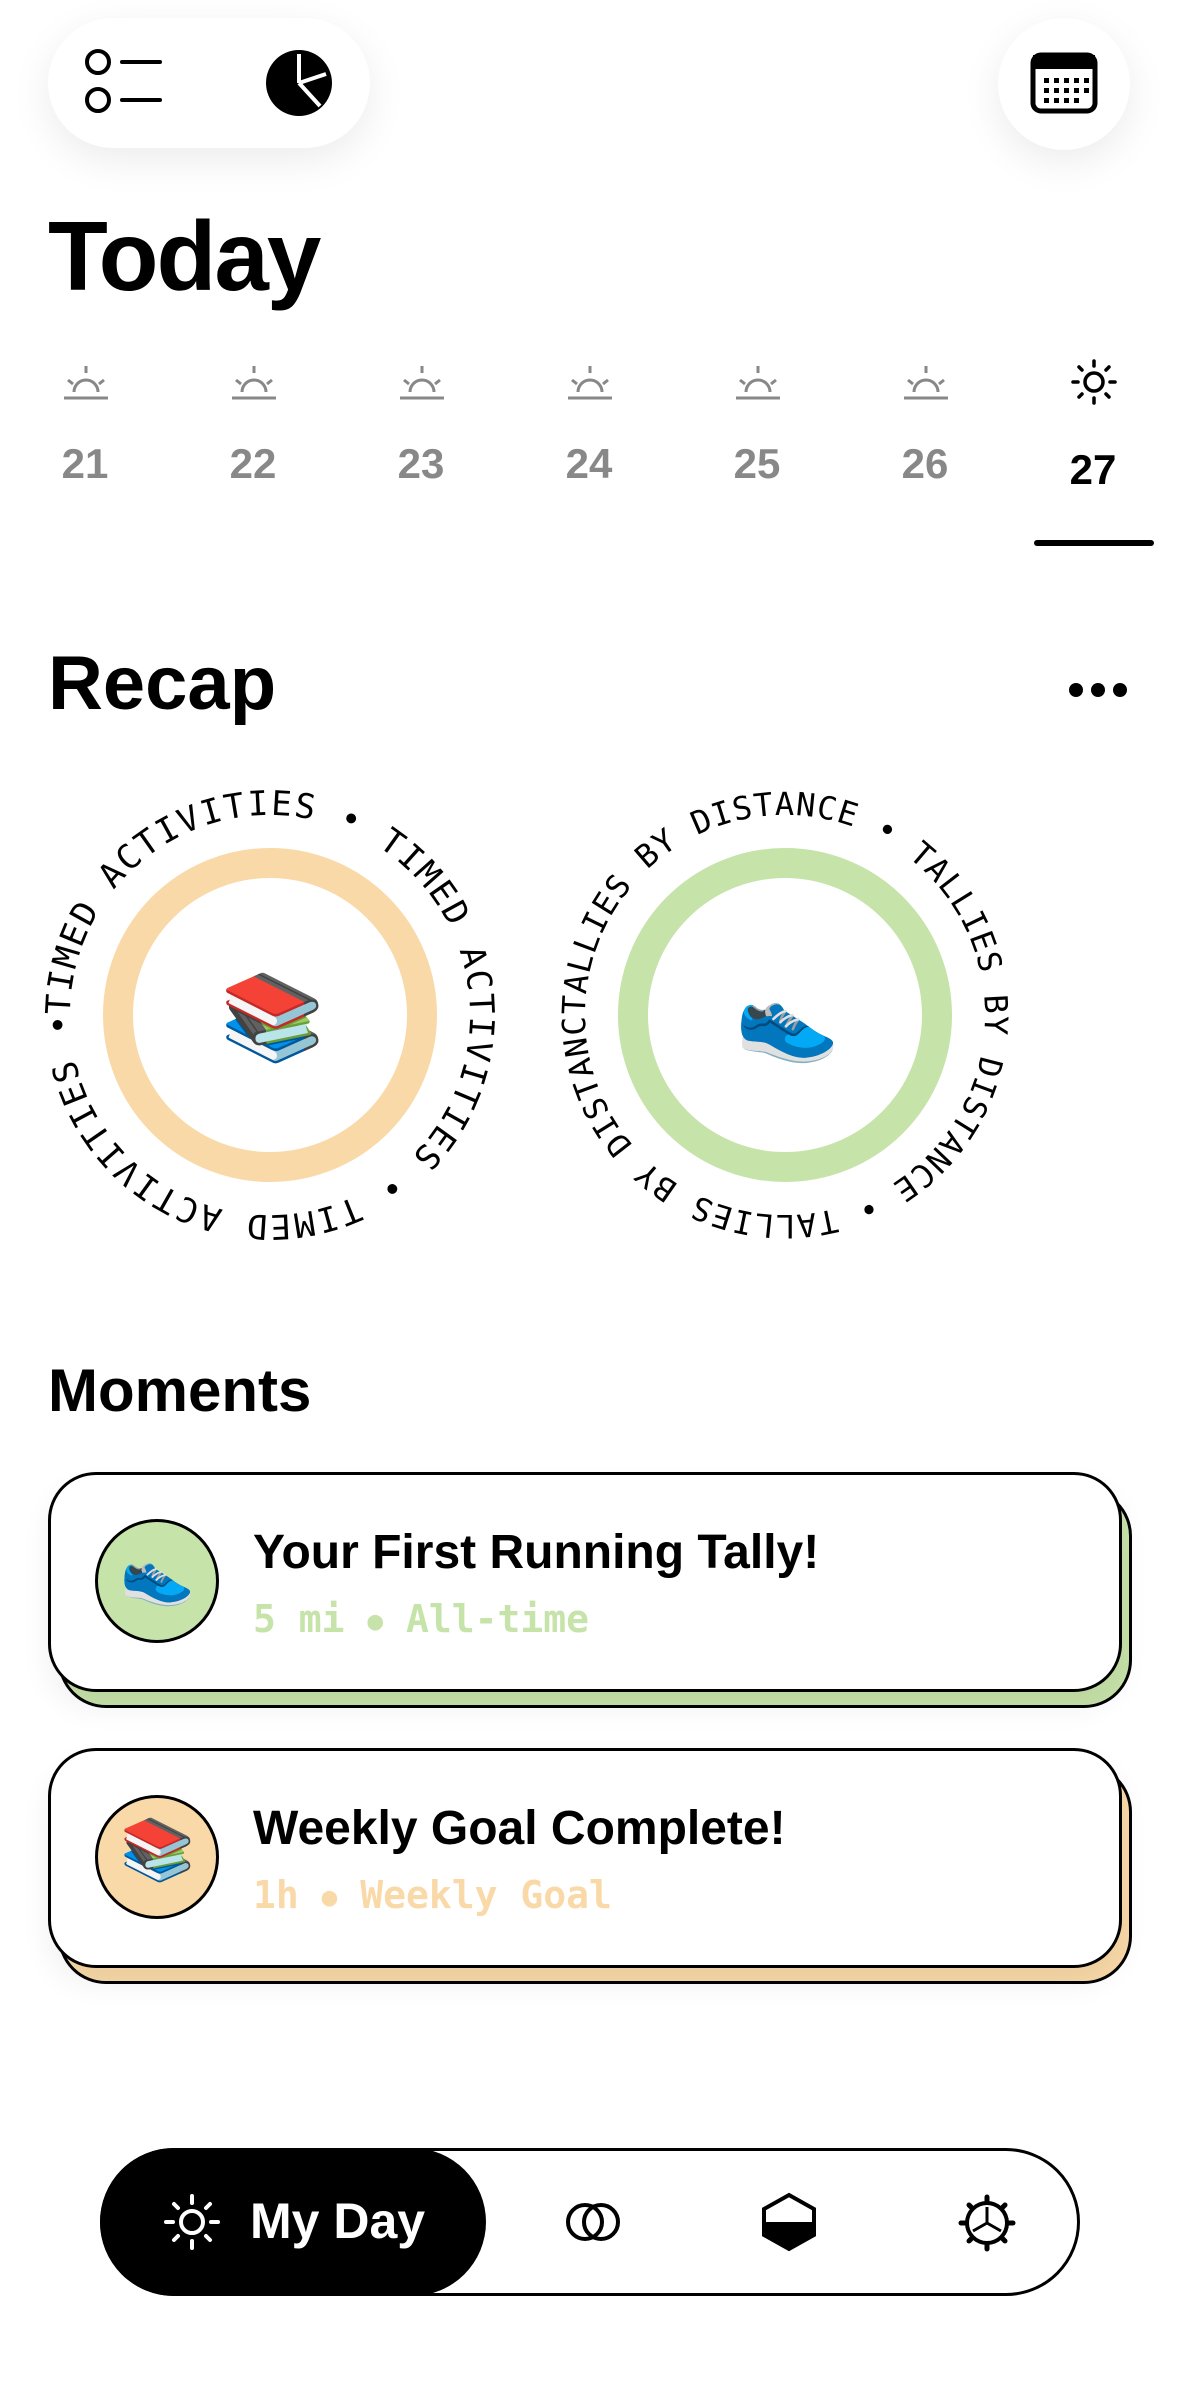  I want to click on moment-value: 1h, so click(276, 1895).